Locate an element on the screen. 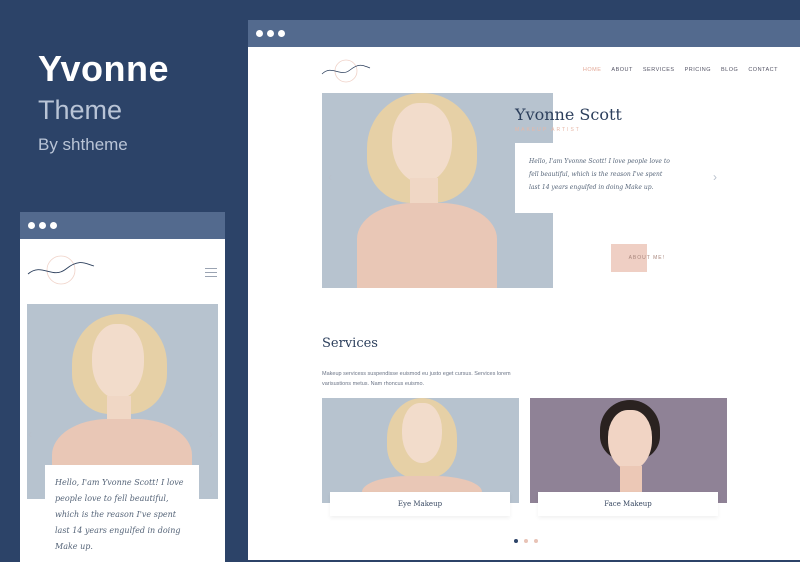 Image resolution: width=800 pixels, height=562 pixels. nav-about: ABOUT is located at coordinates (621, 70).